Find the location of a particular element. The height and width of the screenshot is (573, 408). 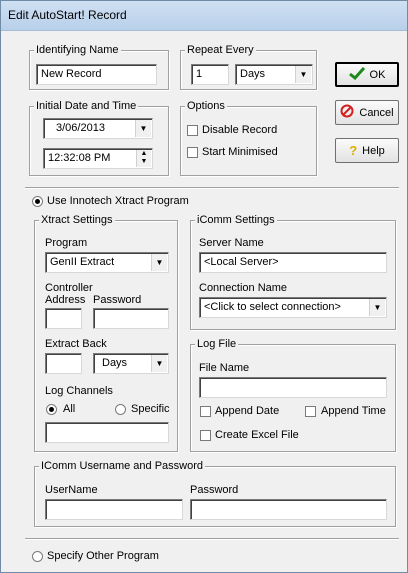

address-label: Address is located at coordinates (65, 300).